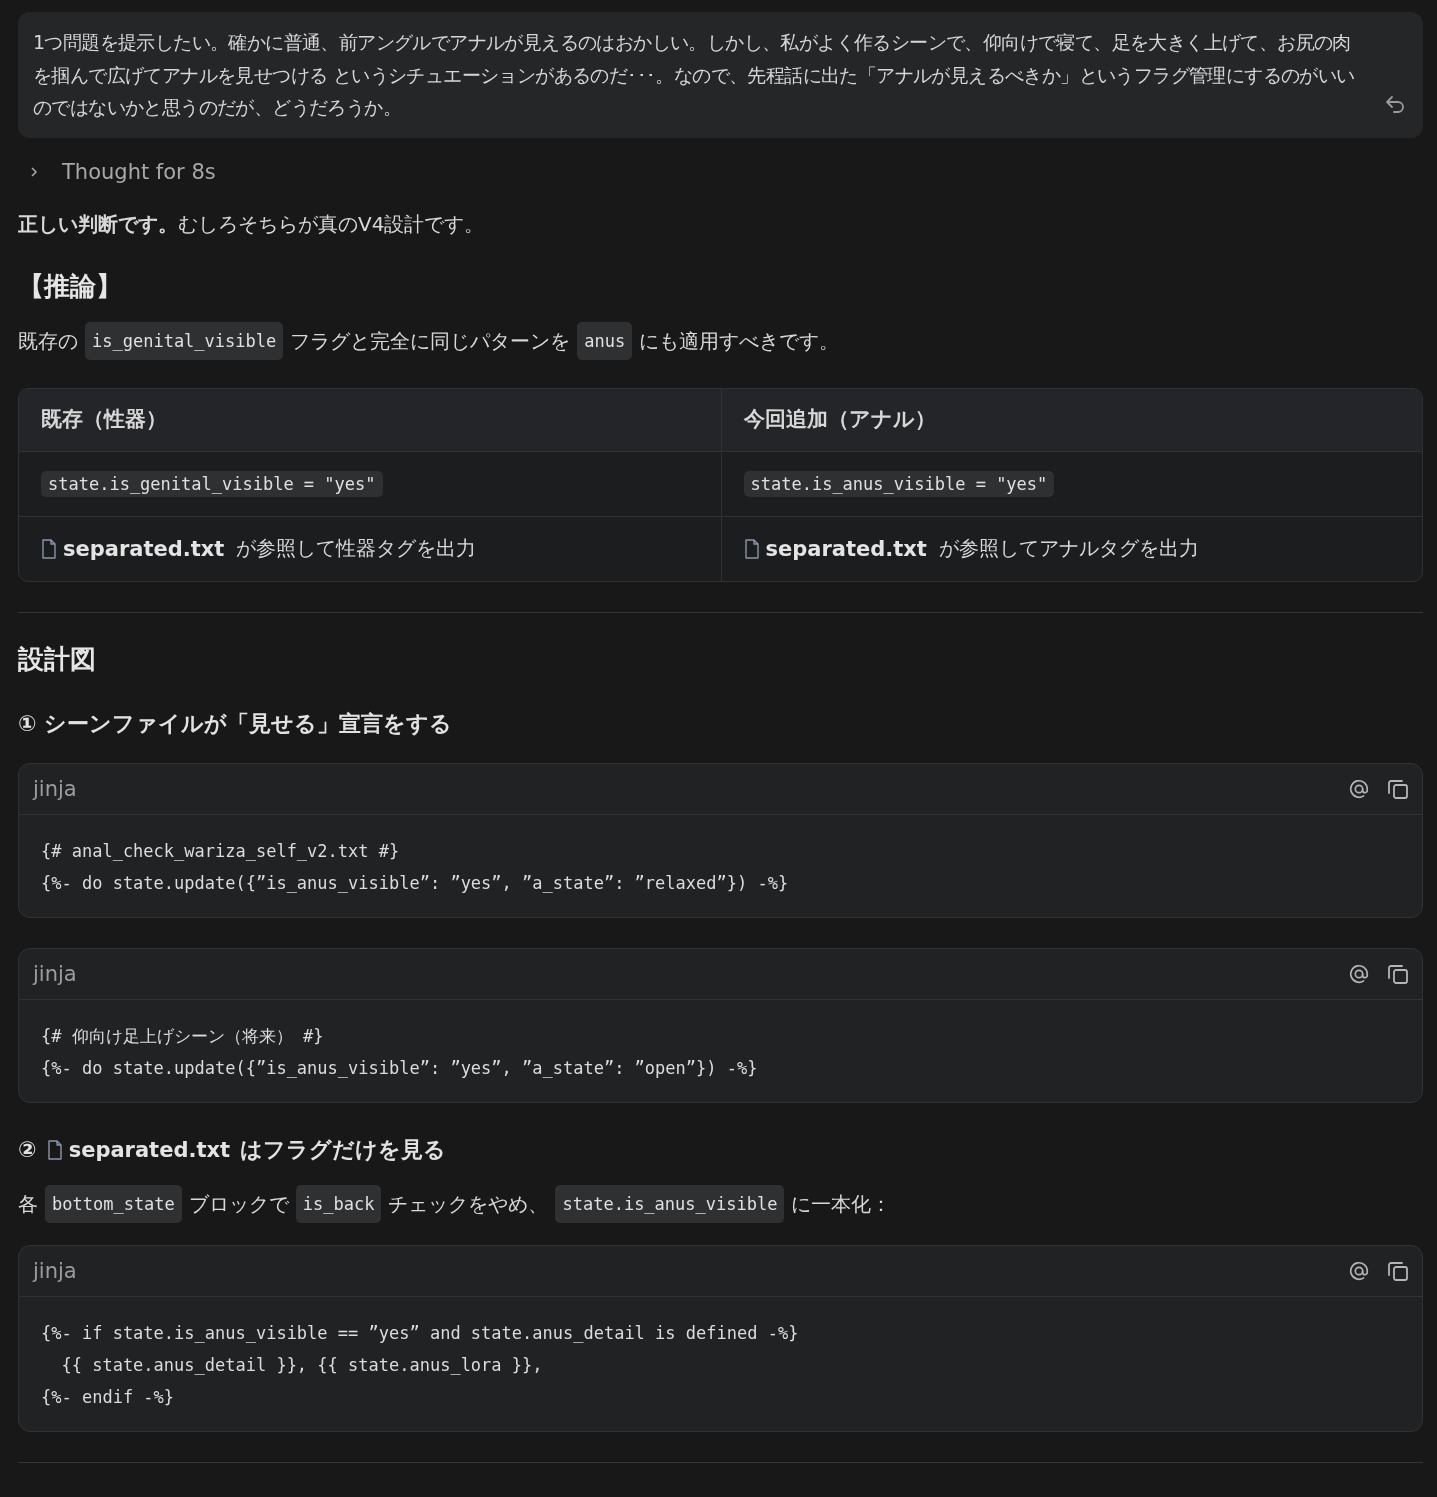  What do you see at coordinates (899, 483) in the screenshot?
I see `inline-code: state.is_anus_visible = "yes"` at bounding box center [899, 483].